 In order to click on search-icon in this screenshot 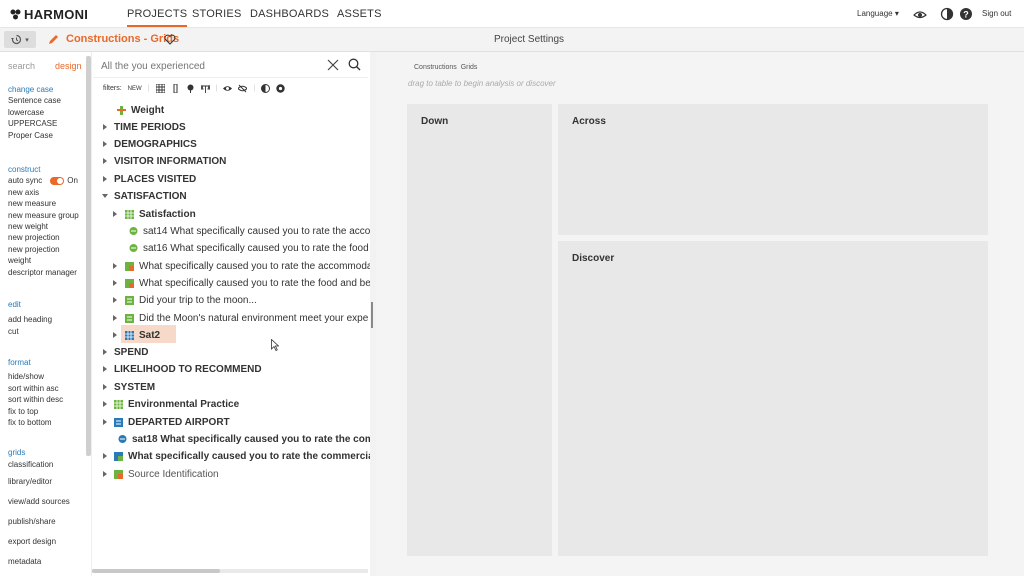, I will do `click(354, 64)`.